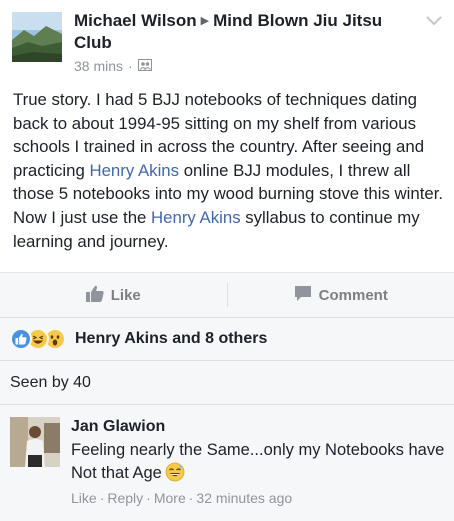 This screenshot has width=454, height=521. What do you see at coordinates (118, 427) in the screenshot?
I see `commenter-name: Jan Glawion` at bounding box center [118, 427].